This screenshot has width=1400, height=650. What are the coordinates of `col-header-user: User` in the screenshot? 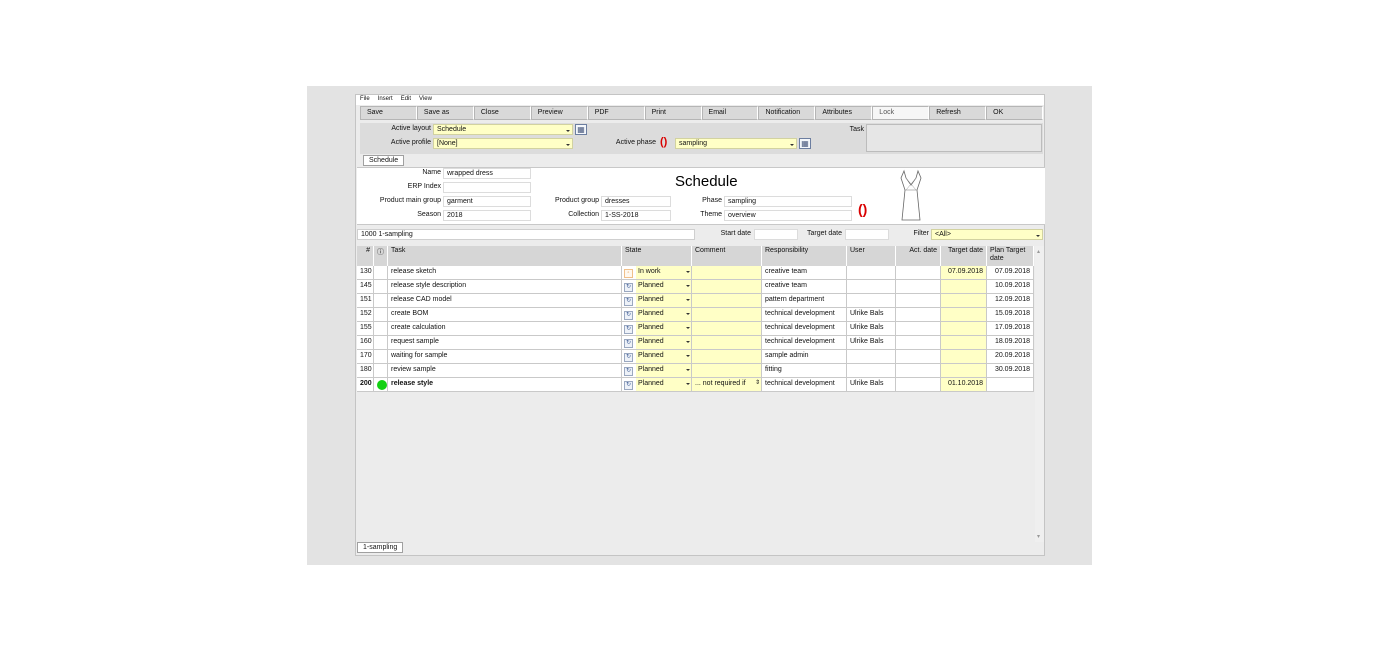 It's located at (871, 256).